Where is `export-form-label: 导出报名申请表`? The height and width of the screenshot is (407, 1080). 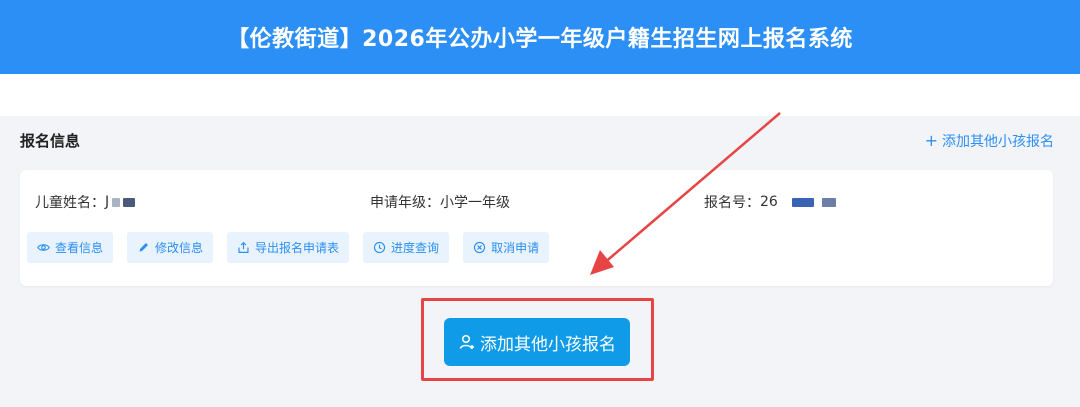
export-form-label: 导出报名申请表 is located at coordinates (297, 248).